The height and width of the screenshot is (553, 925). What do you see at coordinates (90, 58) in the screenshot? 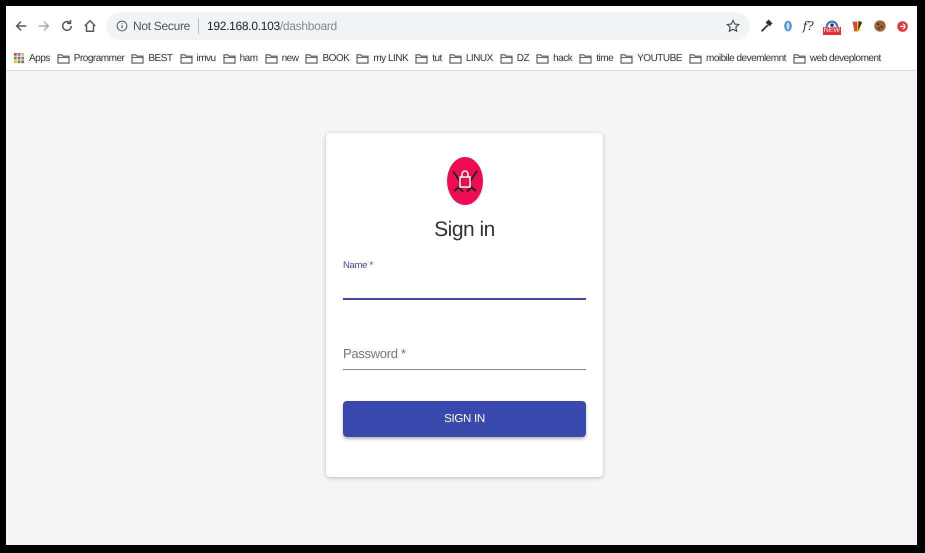
I see `bookmark-item: Programmer` at bounding box center [90, 58].